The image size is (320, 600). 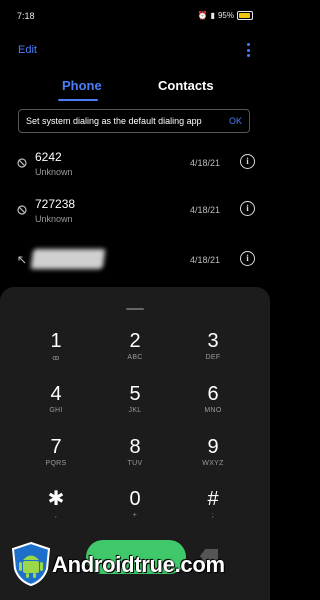 What do you see at coordinates (213, 447) in the screenshot?
I see `dial-digit: 9` at bounding box center [213, 447].